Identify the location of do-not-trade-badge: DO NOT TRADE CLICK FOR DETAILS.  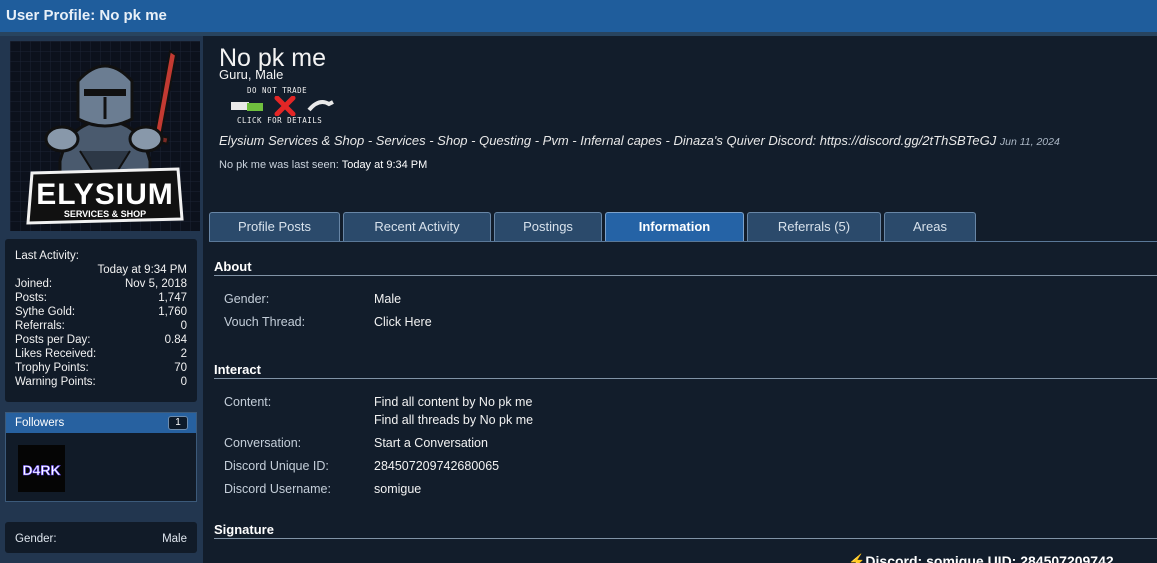
(281, 105).